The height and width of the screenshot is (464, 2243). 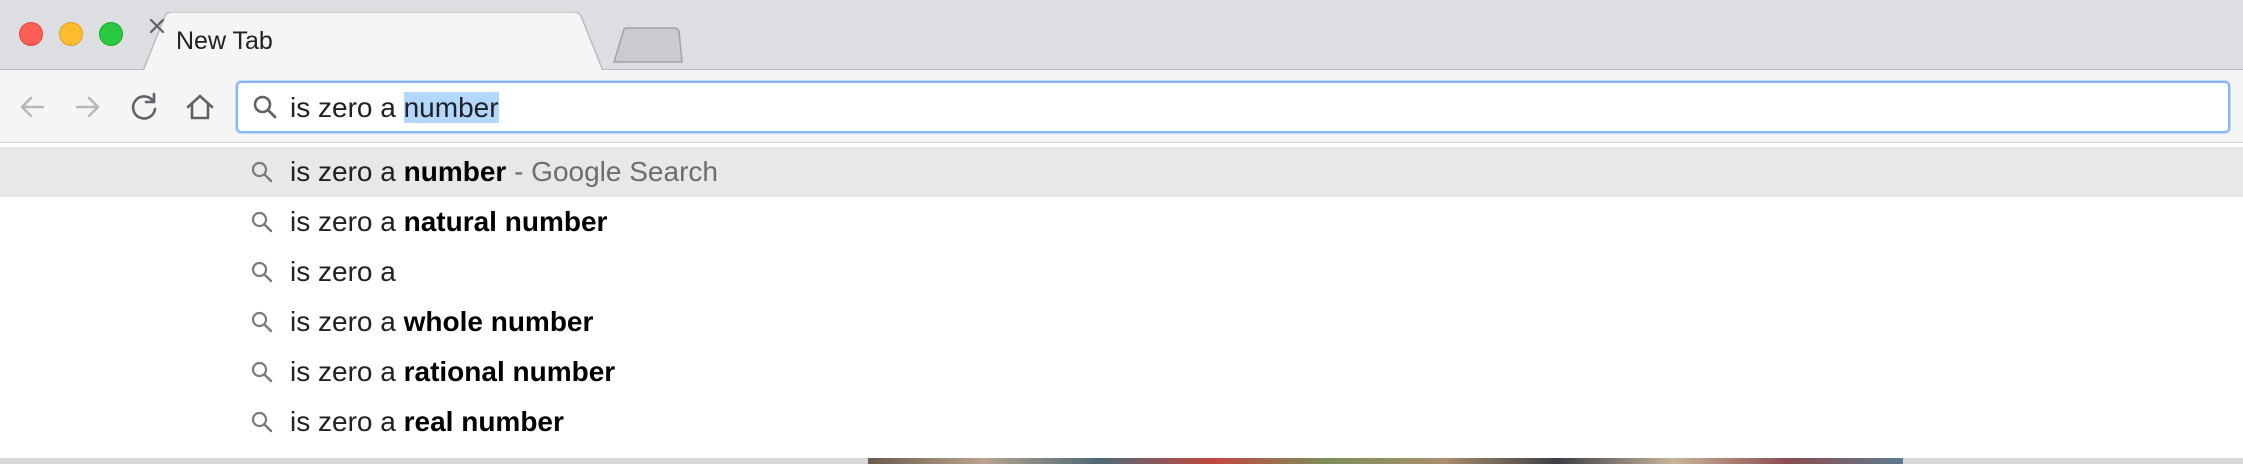 I want to click on address-bar-input: is zero a number, so click(x=394, y=107).